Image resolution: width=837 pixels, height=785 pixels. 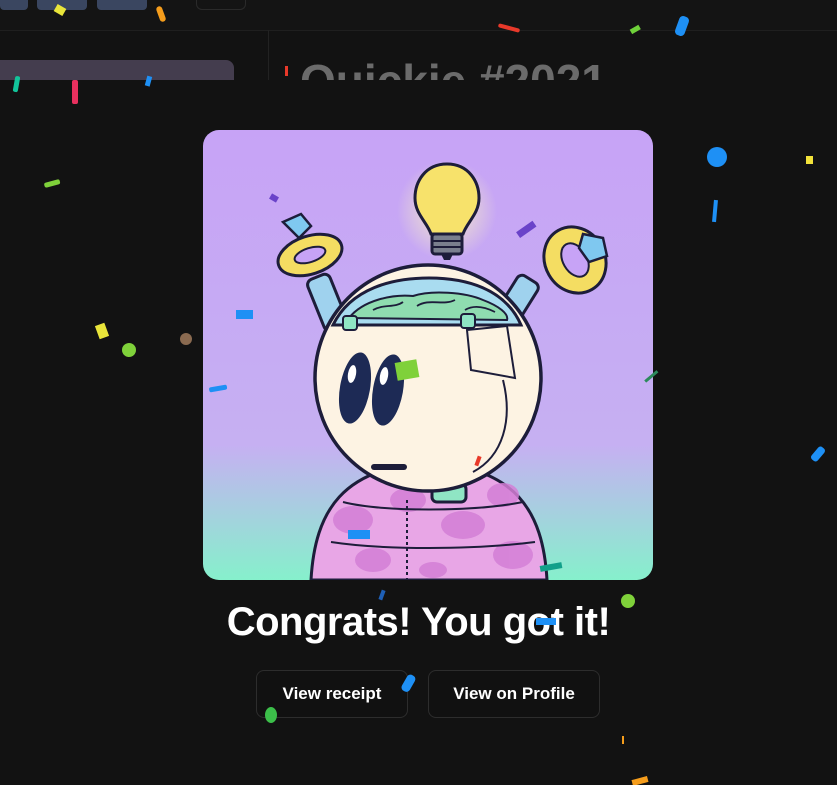 I want to click on view-on-profile-button: View on Profile, so click(x=514, y=694).